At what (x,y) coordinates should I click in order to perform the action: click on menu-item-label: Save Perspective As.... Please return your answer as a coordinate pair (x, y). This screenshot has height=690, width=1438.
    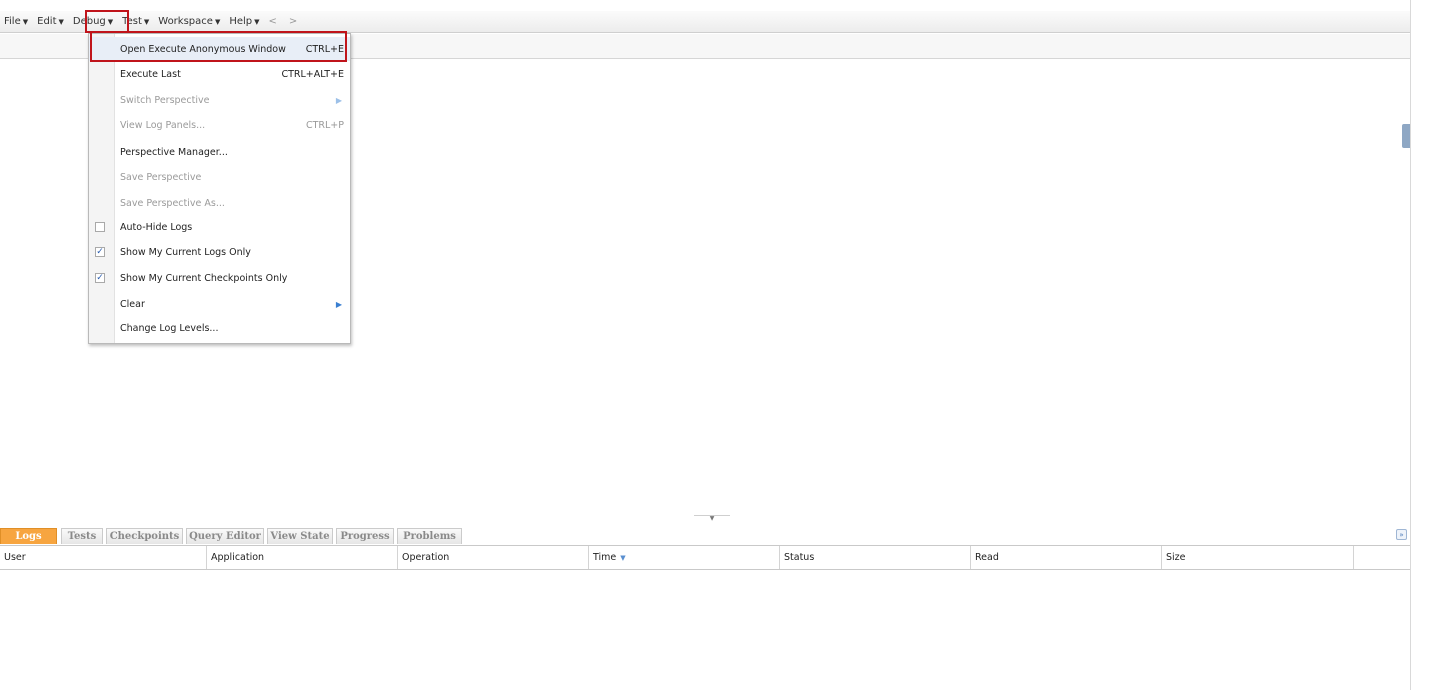
    Looking at the image, I should click on (172, 203).